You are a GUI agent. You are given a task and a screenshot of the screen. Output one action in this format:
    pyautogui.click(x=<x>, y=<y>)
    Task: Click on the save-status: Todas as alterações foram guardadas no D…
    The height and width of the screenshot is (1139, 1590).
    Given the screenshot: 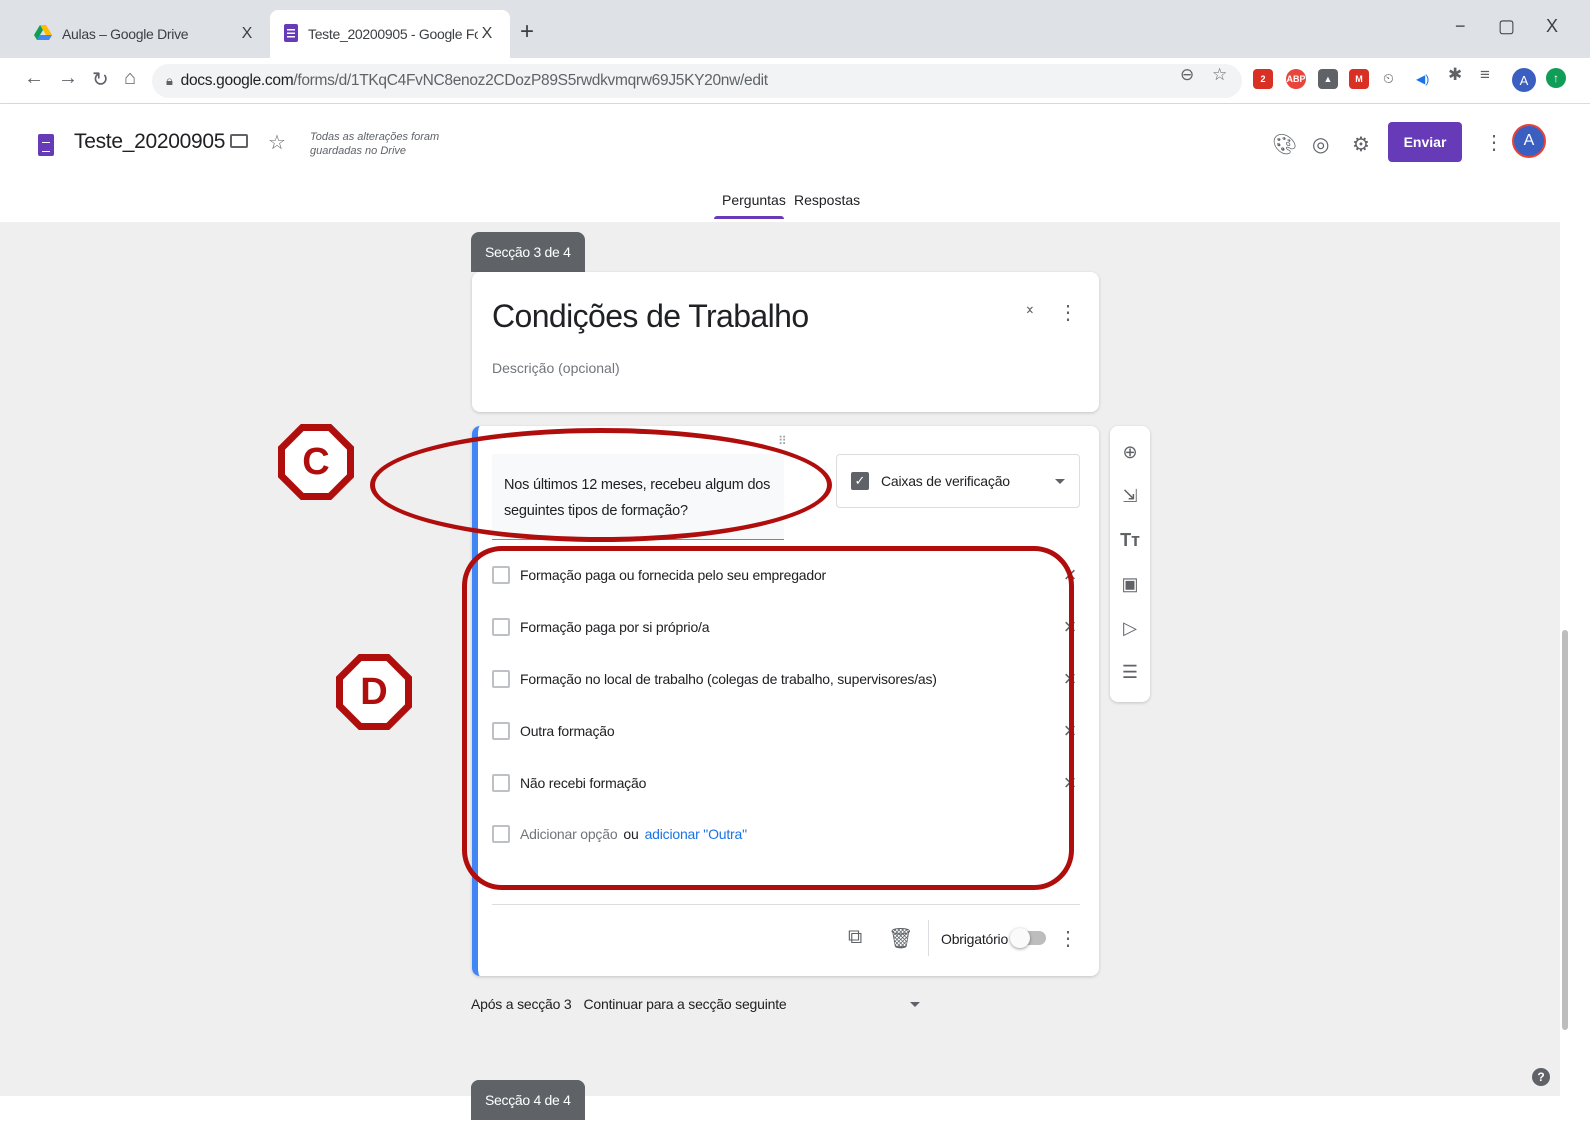 What is the action you would take?
    pyautogui.click(x=375, y=144)
    